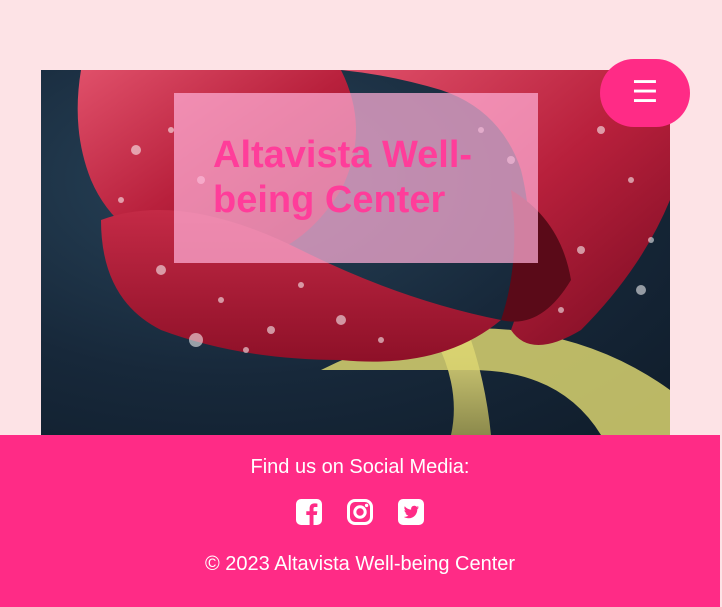 This screenshot has height=607, width=722. I want to click on facebook-square-icon, so click(309, 512).